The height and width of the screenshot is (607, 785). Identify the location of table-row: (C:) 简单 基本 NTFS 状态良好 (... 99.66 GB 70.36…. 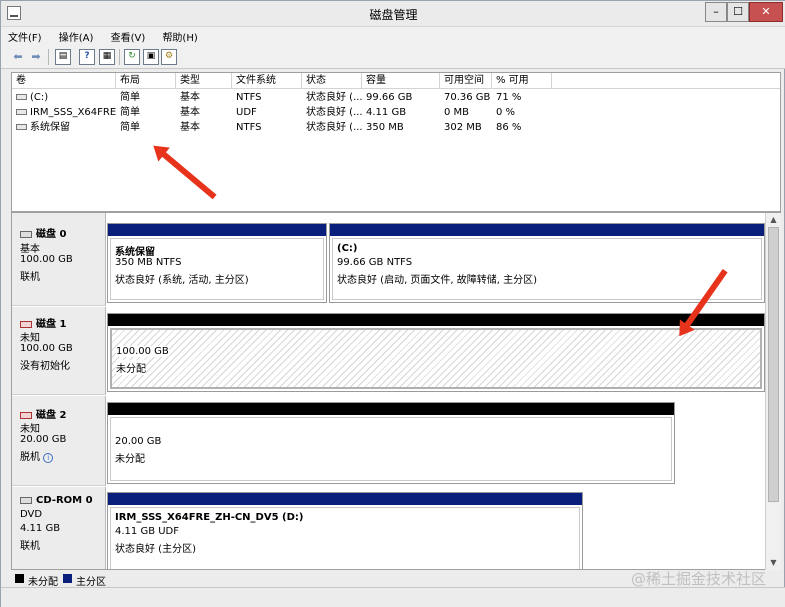
(396, 97).